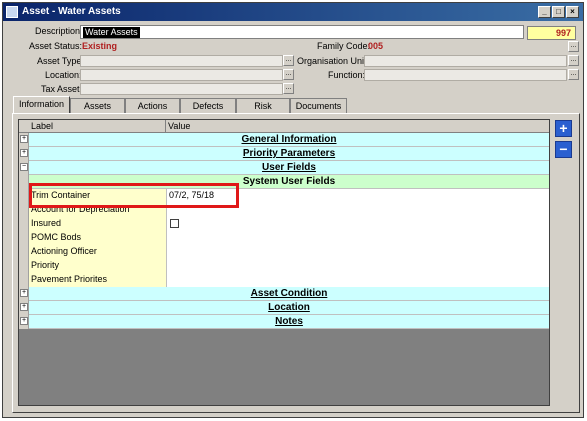  What do you see at coordinates (181, 61) in the screenshot?
I see `asset-type-field` at bounding box center [181, 61].